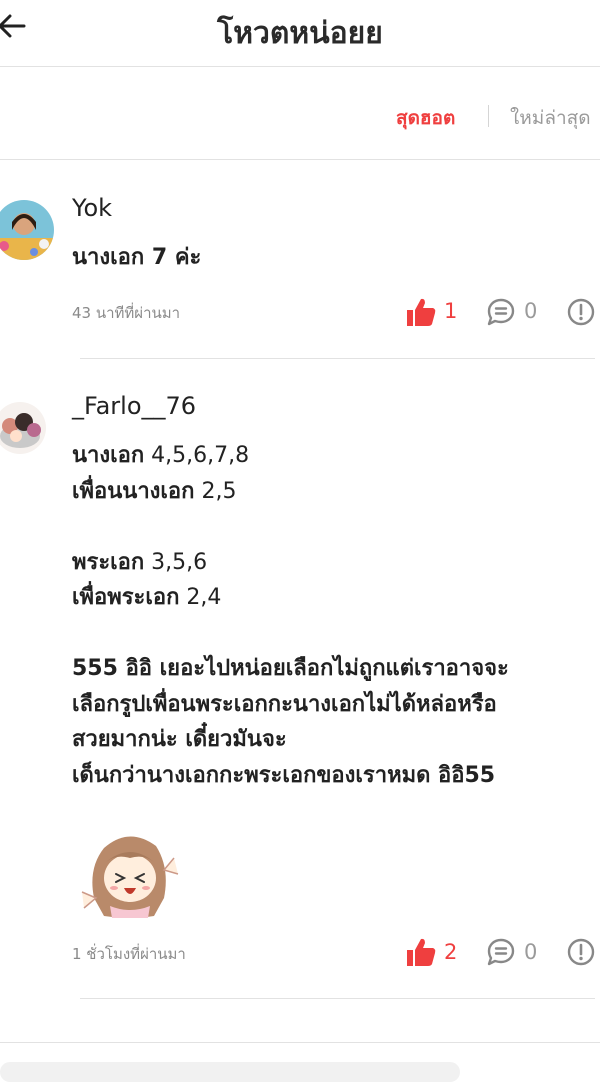  I want to click on comment-line: นางเอก 4,5,6,7,8, so click(161, 455).